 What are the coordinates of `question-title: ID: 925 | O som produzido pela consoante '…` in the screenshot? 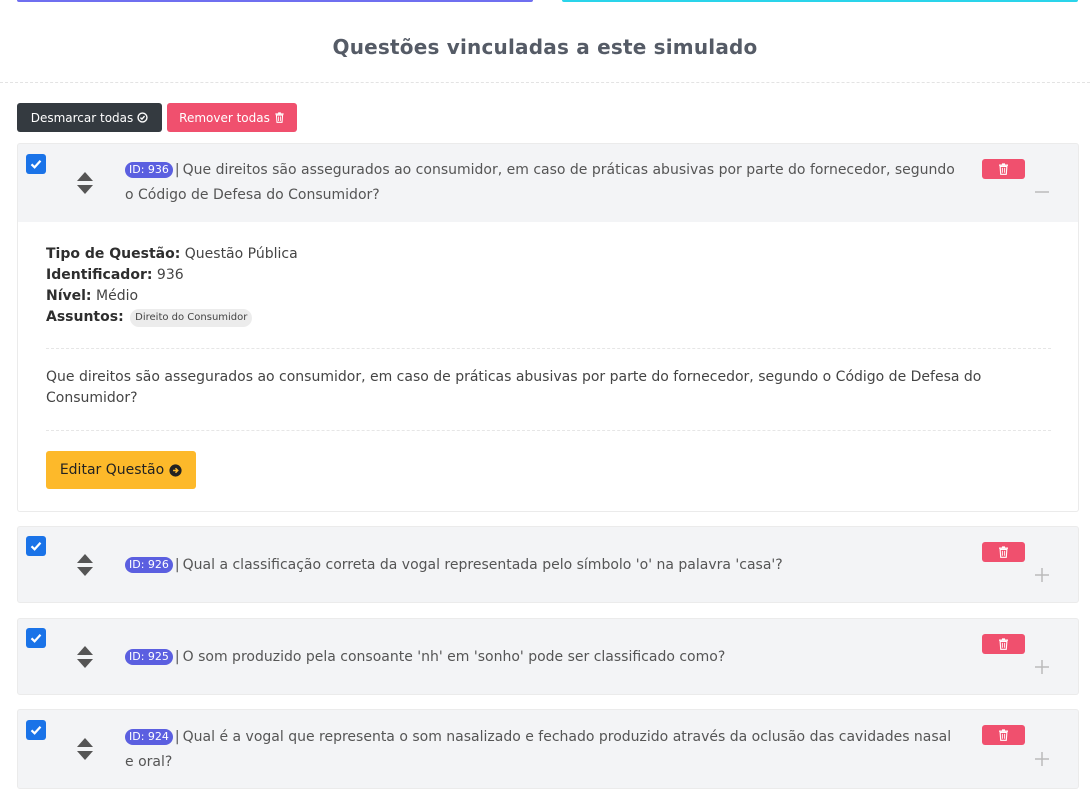 It's located at (540, 657).